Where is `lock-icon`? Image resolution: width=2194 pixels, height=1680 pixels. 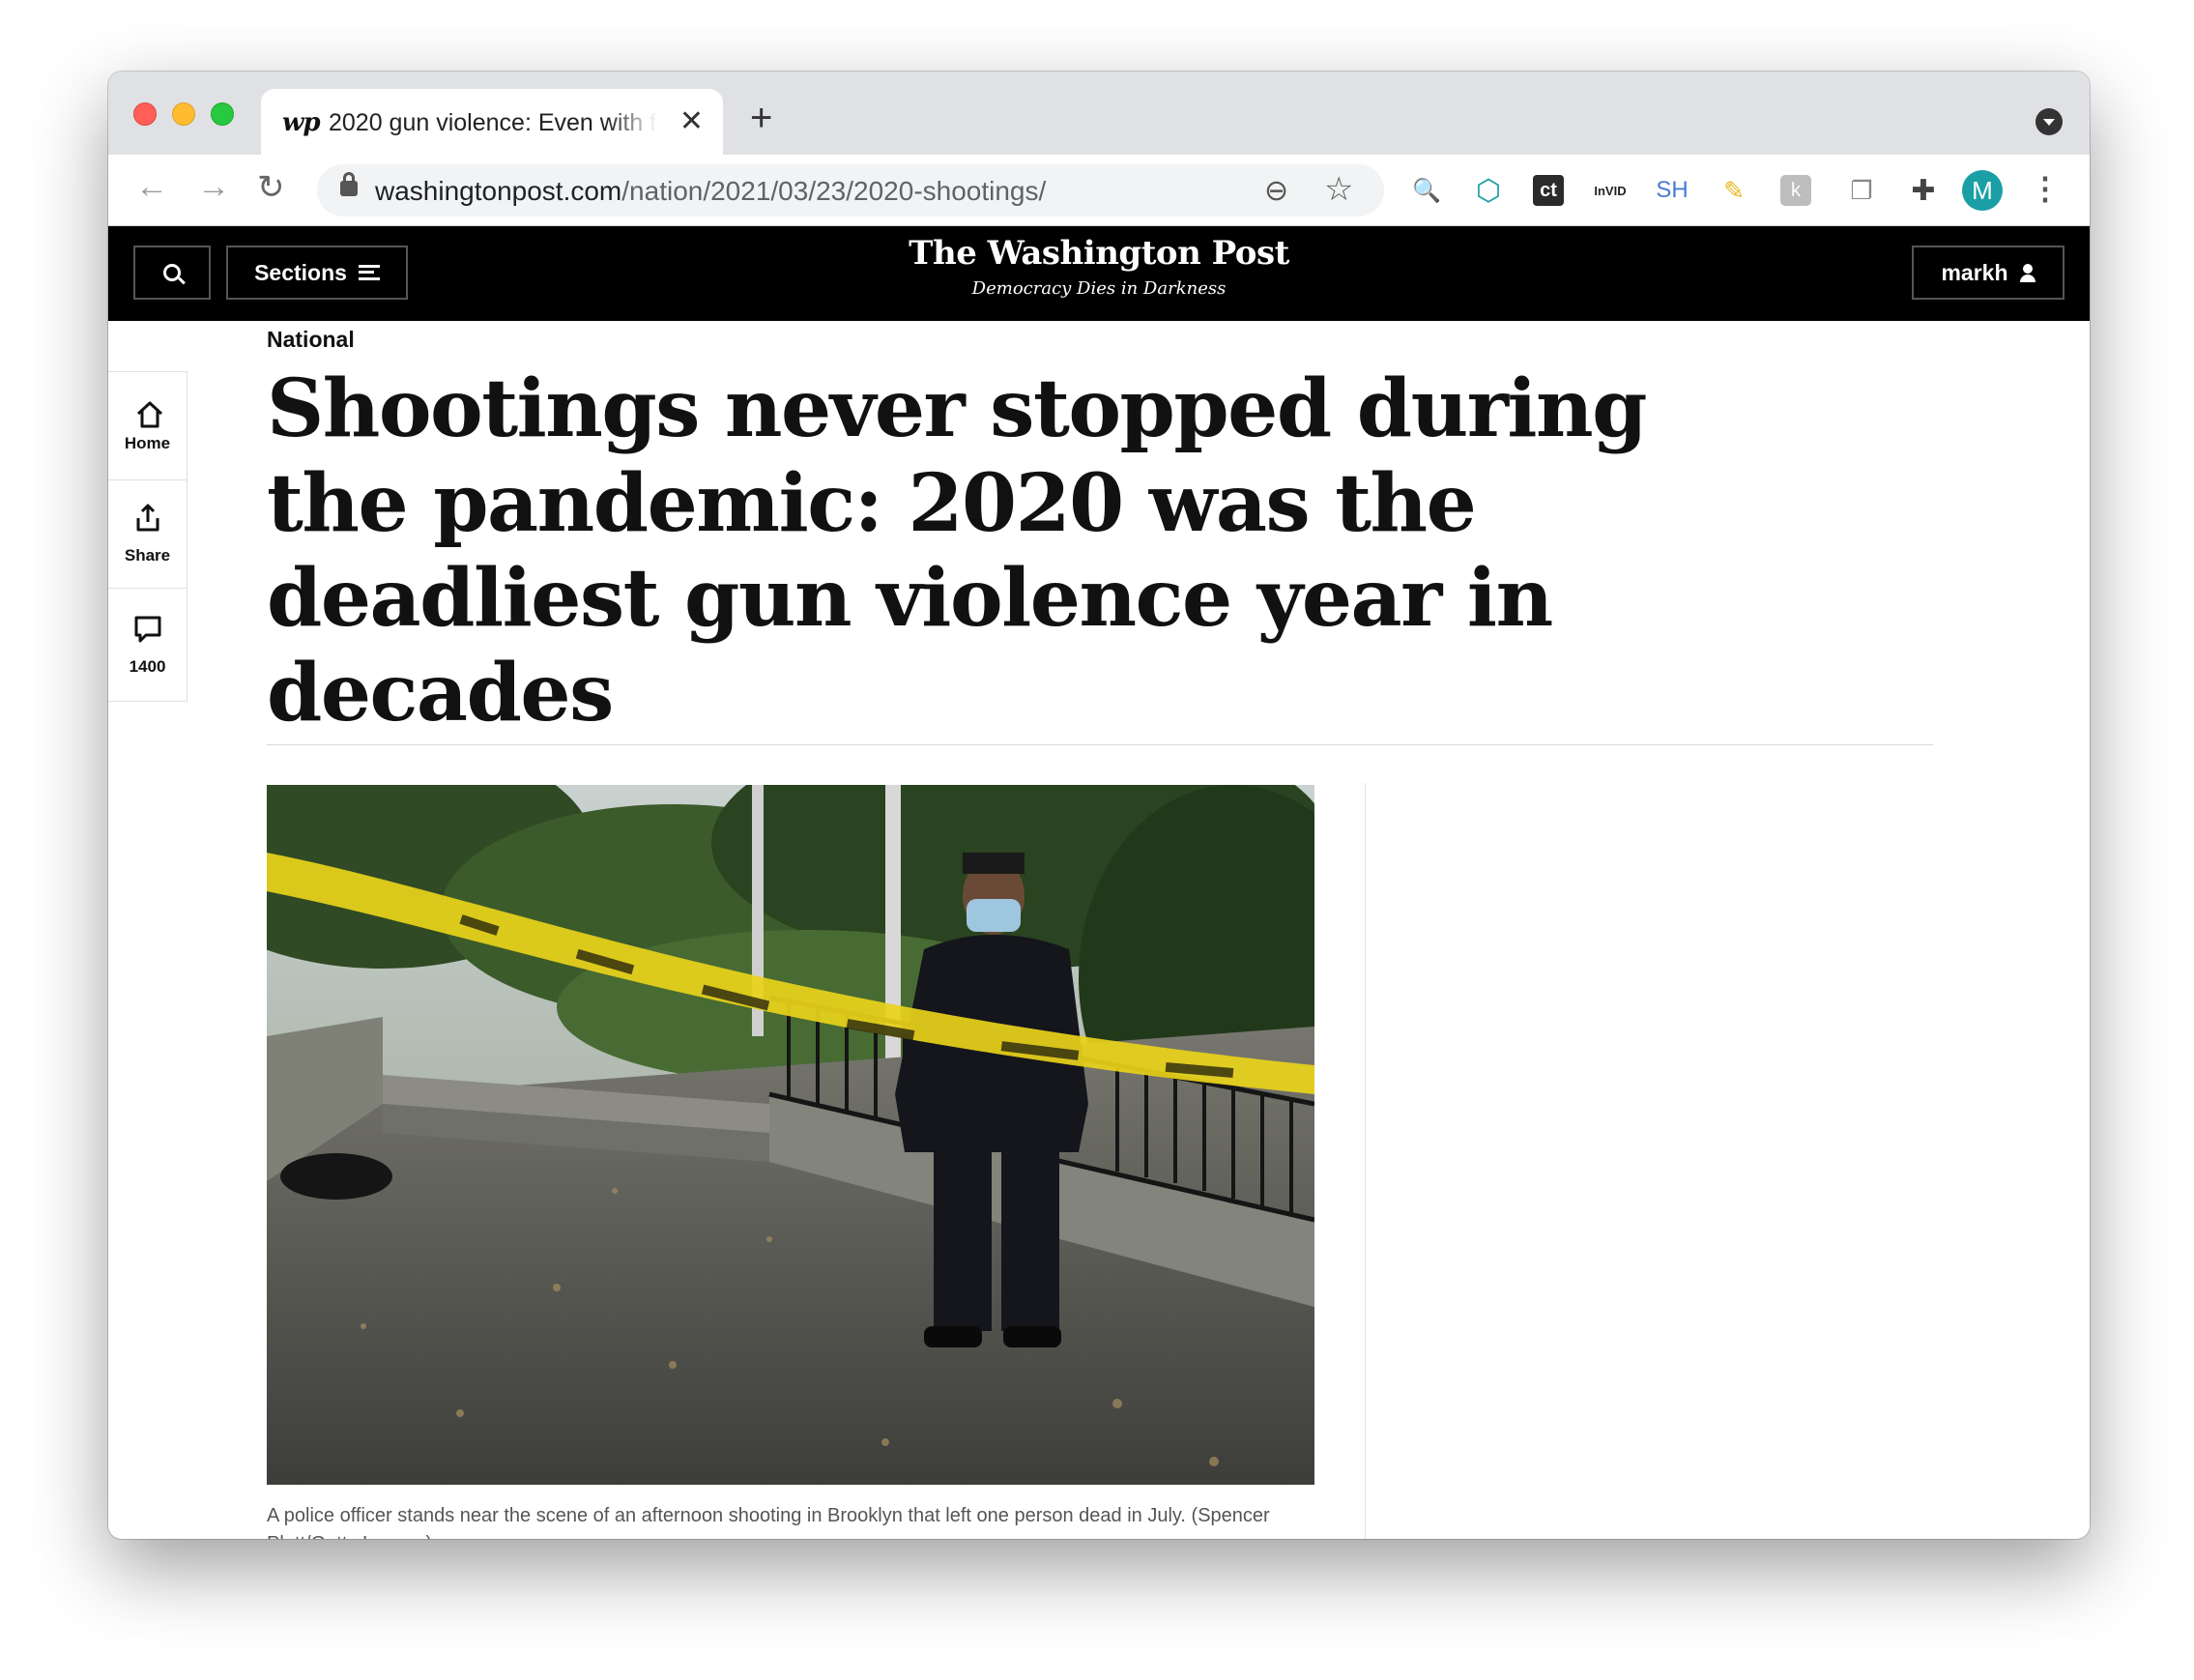
lock-icon is located at coordinates (349, 184).